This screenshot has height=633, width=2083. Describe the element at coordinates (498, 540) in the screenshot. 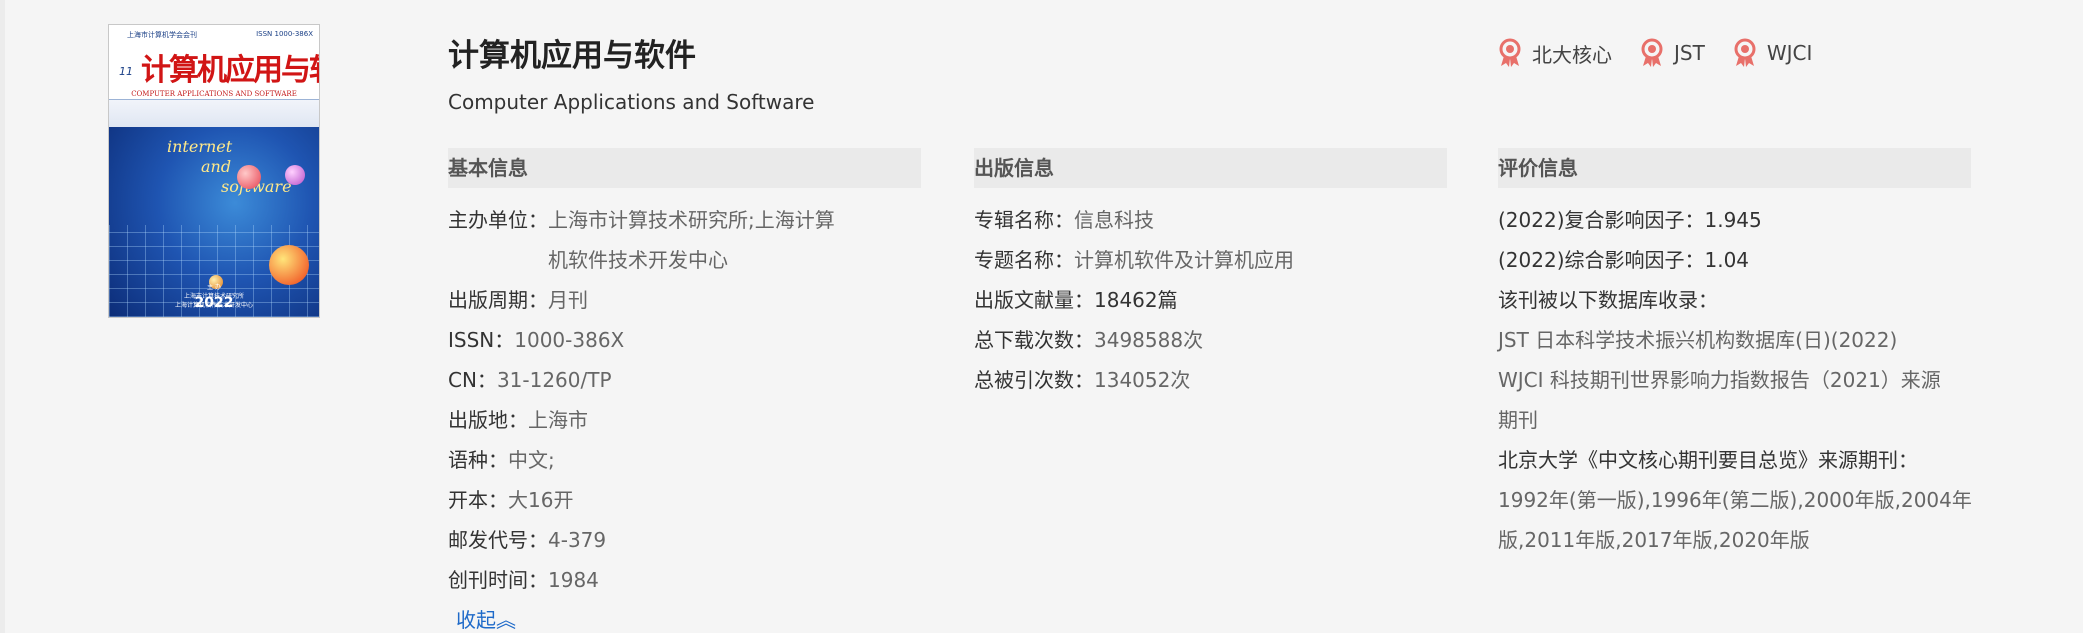

I see `info-key: 邮发代号：` at that location.